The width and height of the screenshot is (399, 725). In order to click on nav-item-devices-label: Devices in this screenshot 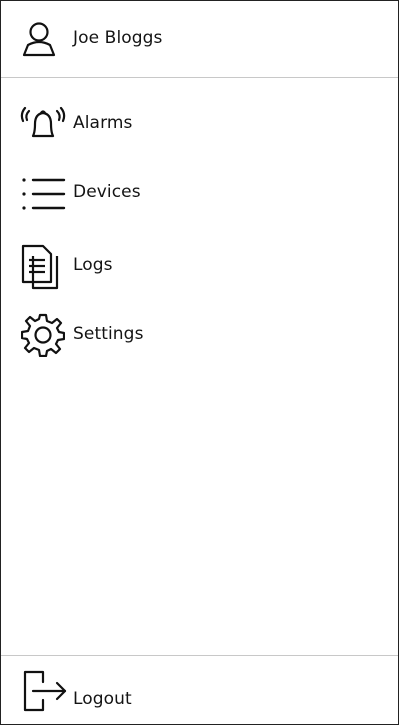, I will do `click(107, 192)`.